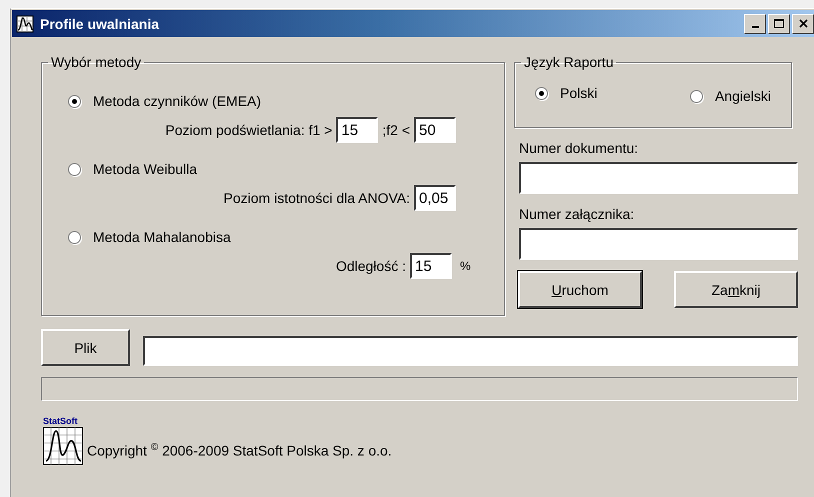  I want to click on maximize-icon, so click(779, 23).